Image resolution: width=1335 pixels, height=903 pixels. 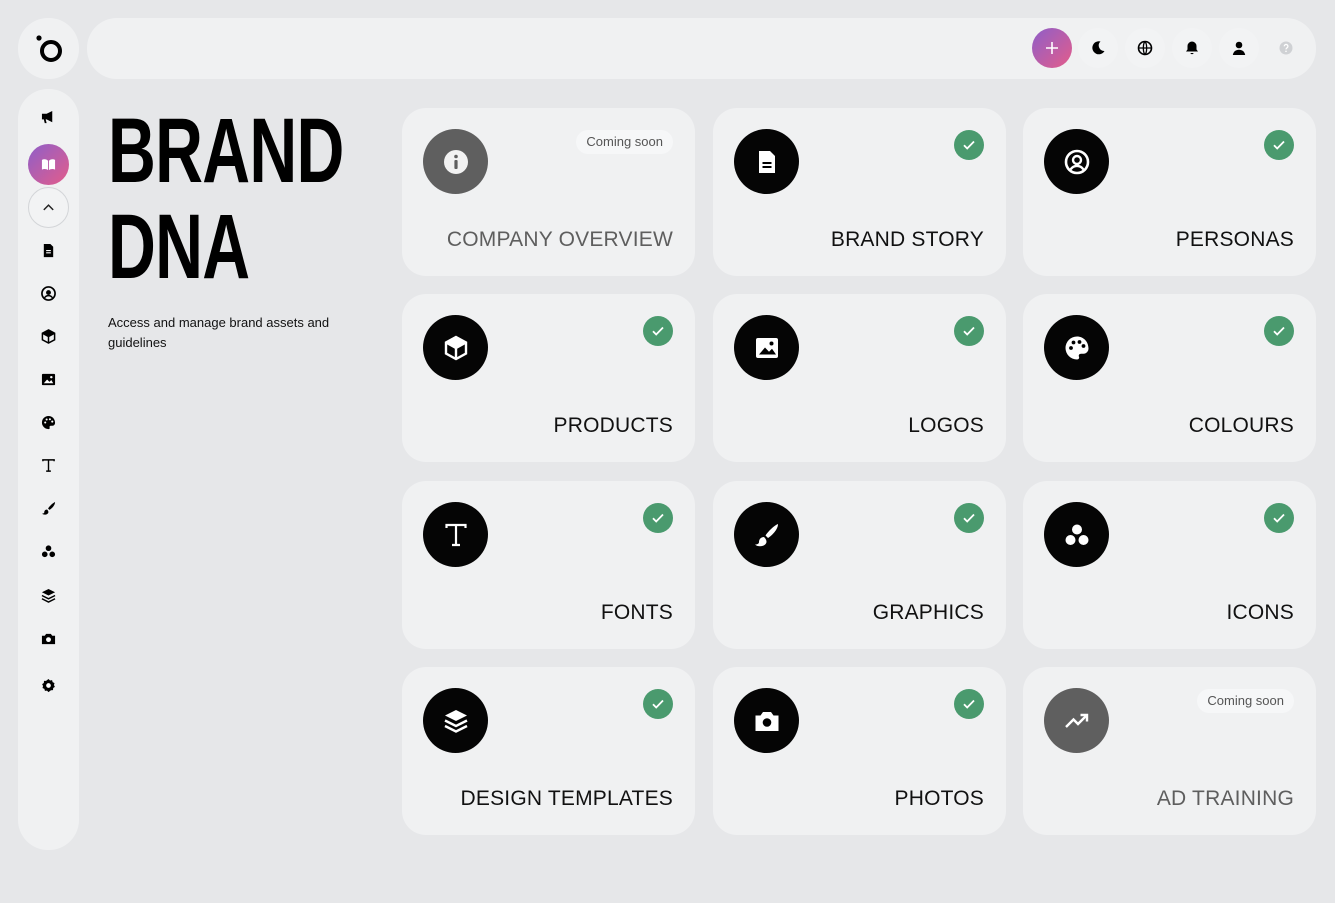 I want to click on card-label: PERSONAS, so click(x=1234, y=239).